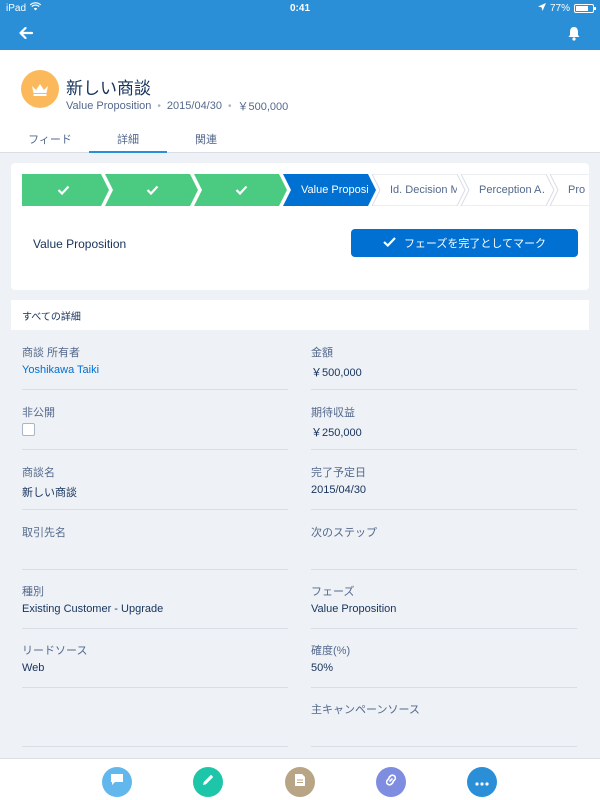 The image size is (600, 800). What do you see at coordinates (333, 592) in the screenshot?
I see `field-label: フェーズ` at bounding box center [333, 592].